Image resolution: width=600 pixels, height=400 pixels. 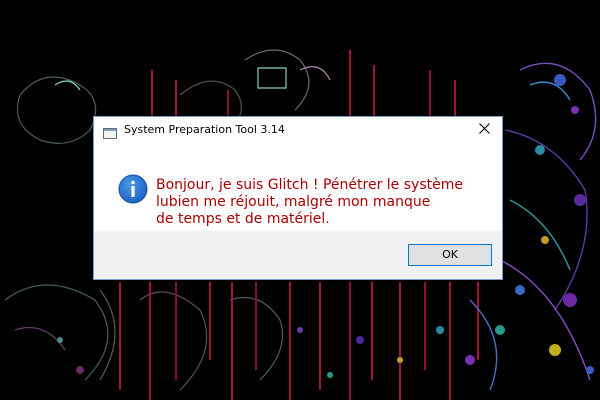 I want to click on message-line: de temps et de matériel., so click(x=243, y=219).